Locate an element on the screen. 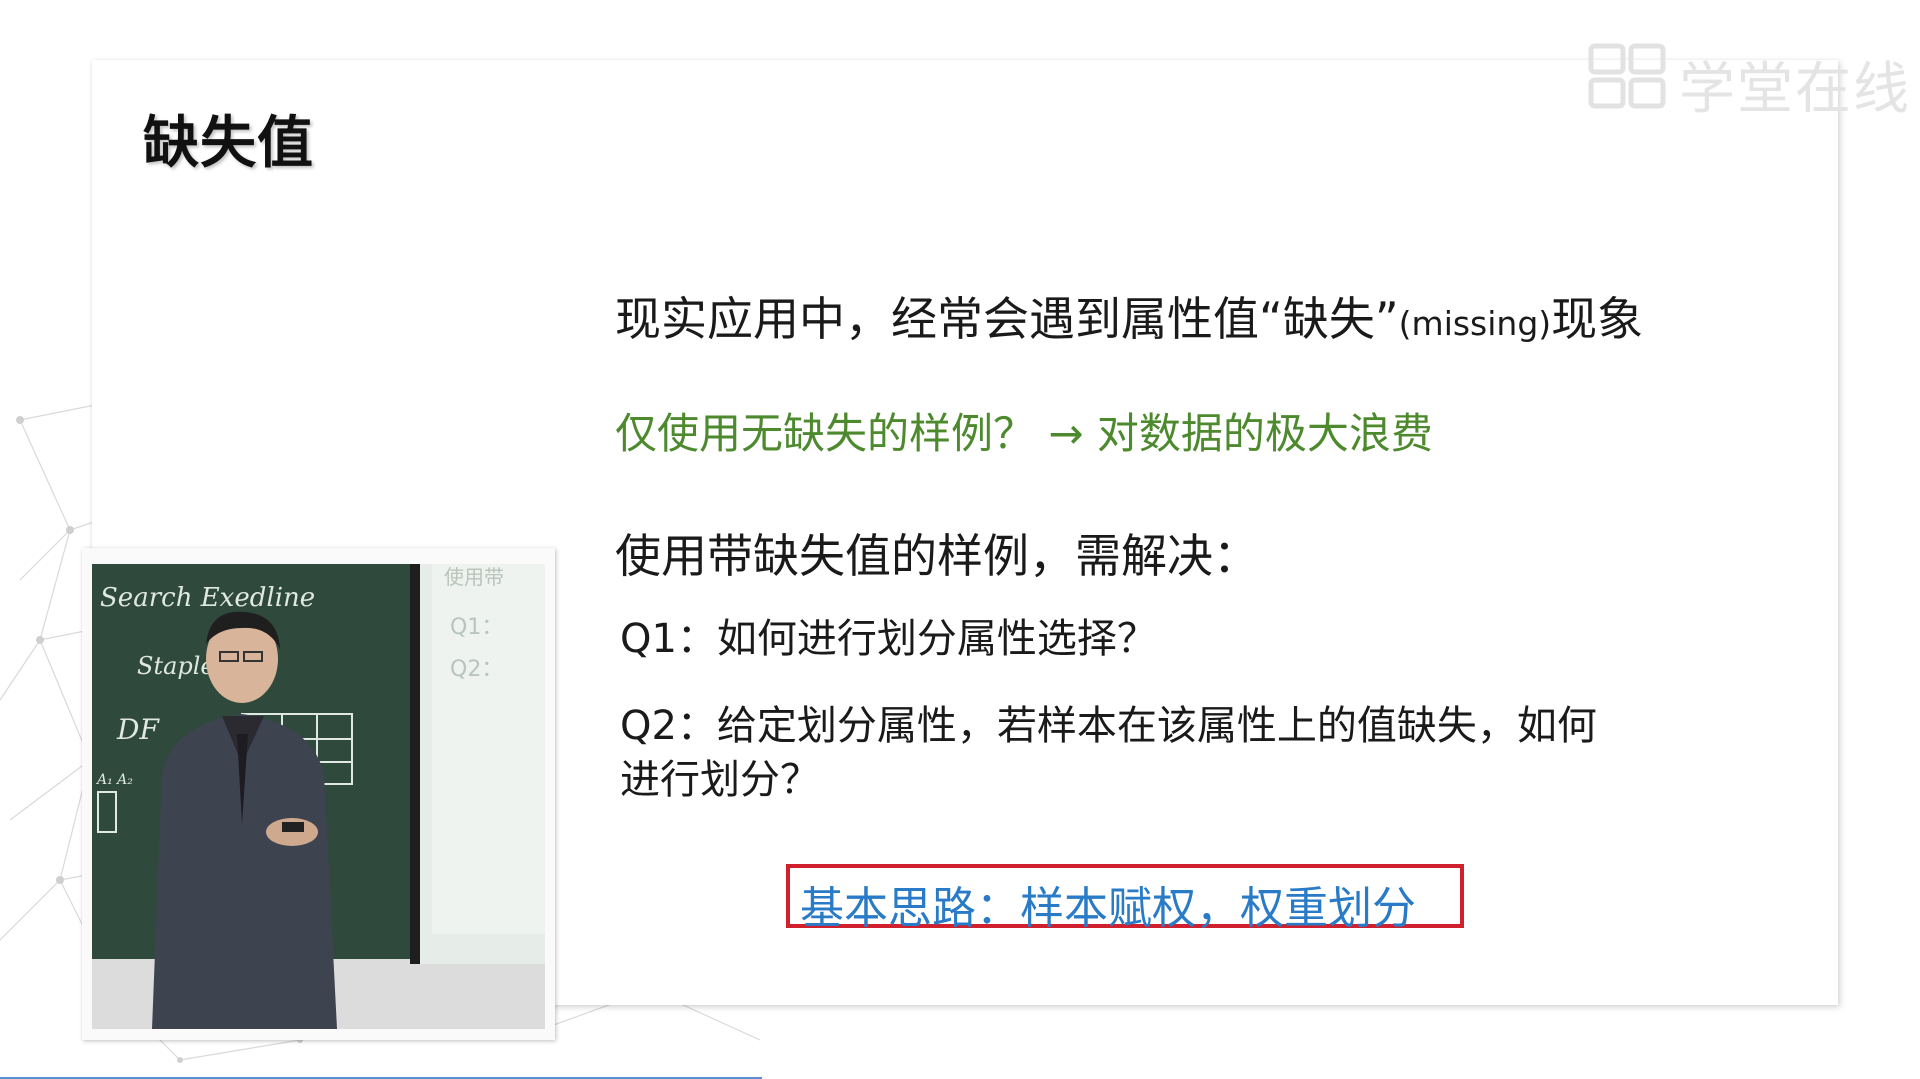 The width and height of the screenshot is (1920, 1079). question-1: Q1：如何进行划分属性选择？ is located at coordinates (888, 639).